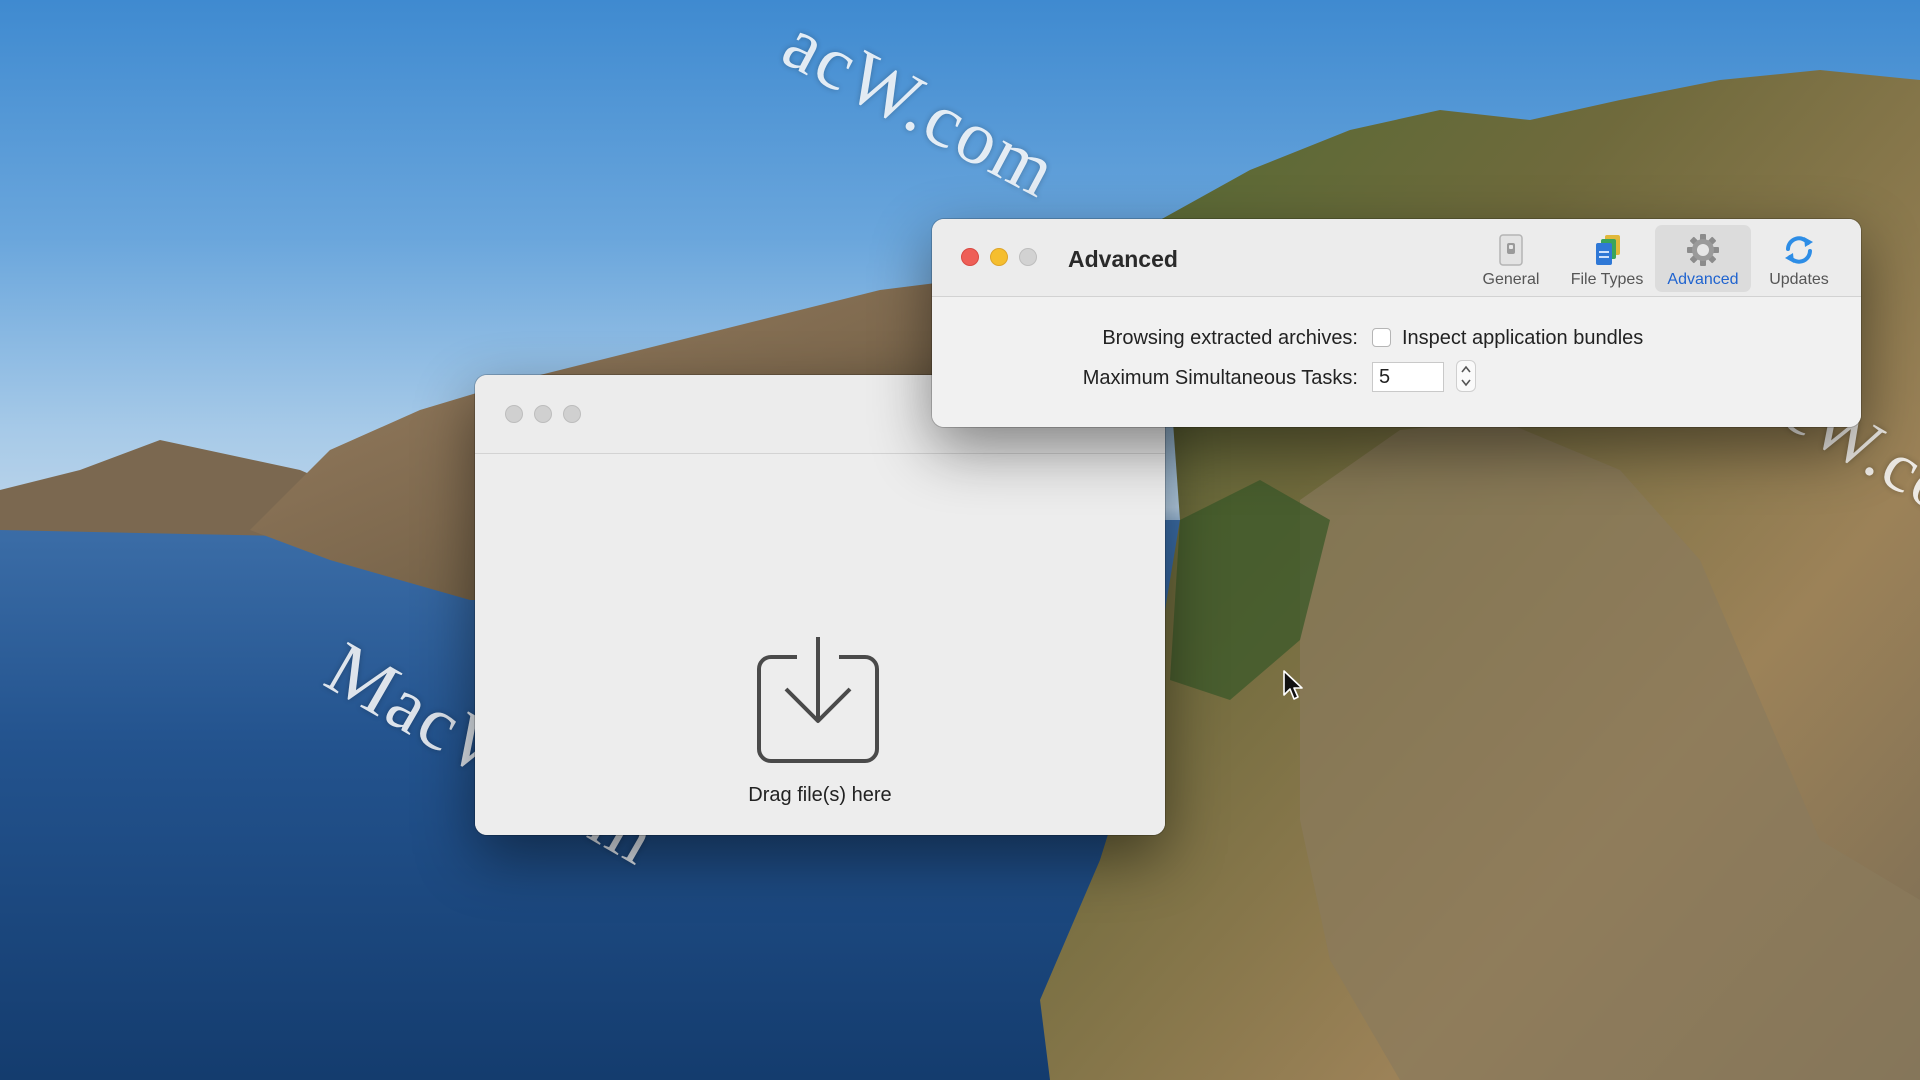 The image size is (1920, 1080). What do you see at coordinates (1381, 337) in the screenshot?
I see `inspect-bundles-checkbox` at bounding box center [1381, 337].